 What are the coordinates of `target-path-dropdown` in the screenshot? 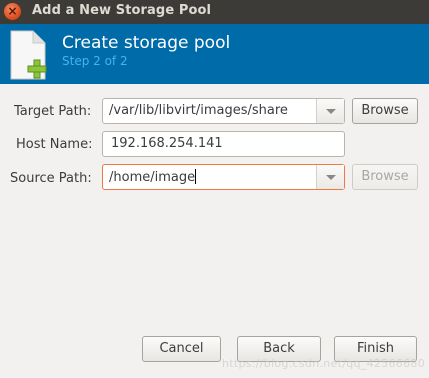 It's located at (330, 111).